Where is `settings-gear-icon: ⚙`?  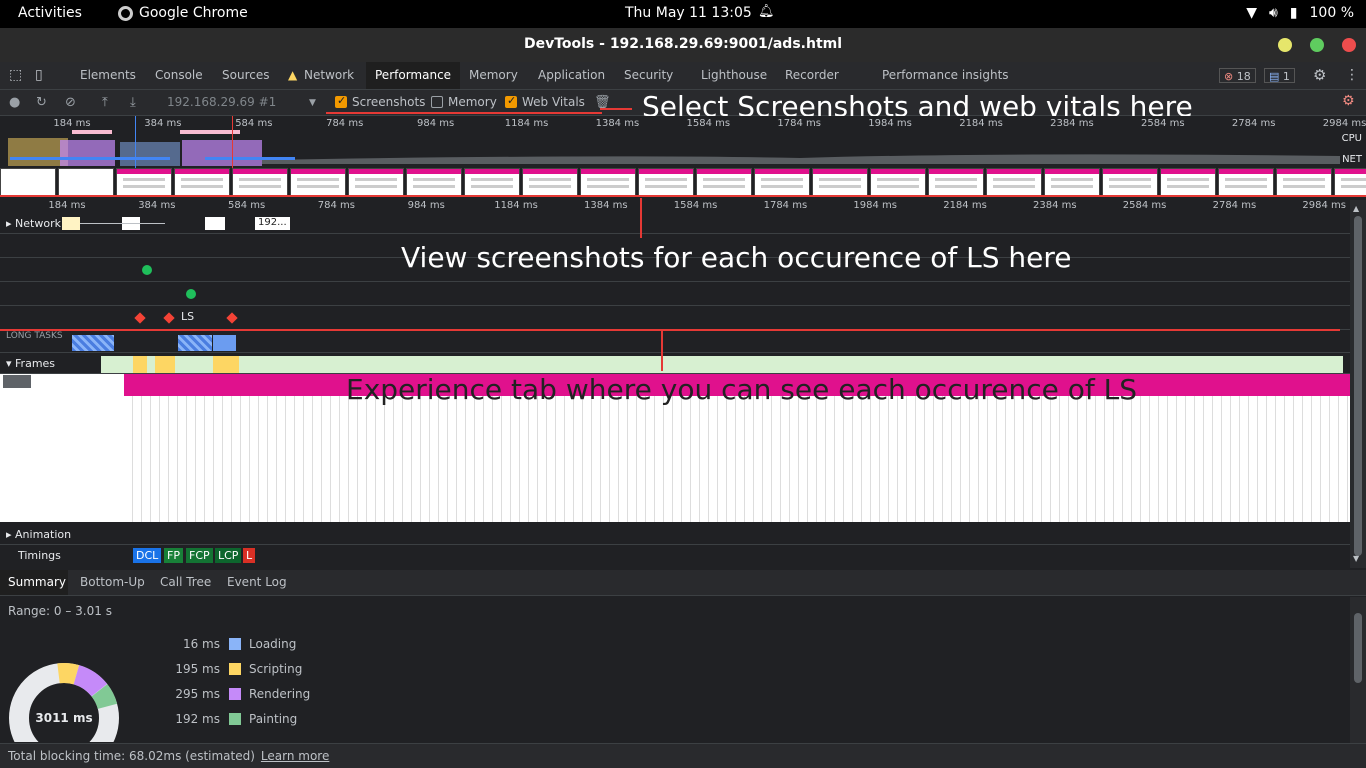 settings-gear-icon: ⚙ is located at coordinates (1319, 75).